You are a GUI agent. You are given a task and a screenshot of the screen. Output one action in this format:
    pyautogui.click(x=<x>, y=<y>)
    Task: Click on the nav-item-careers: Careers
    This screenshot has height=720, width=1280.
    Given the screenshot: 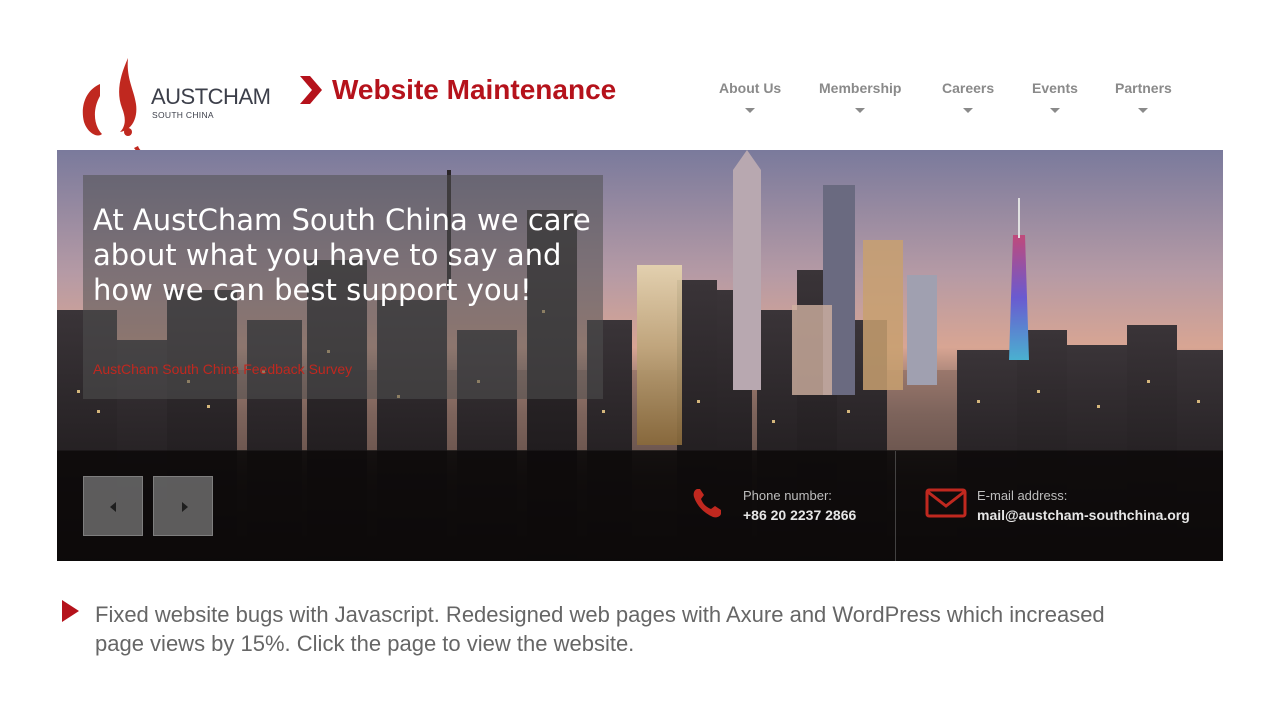 What is the action you would take?
    pyautogui.click(x=968, y=96)
    